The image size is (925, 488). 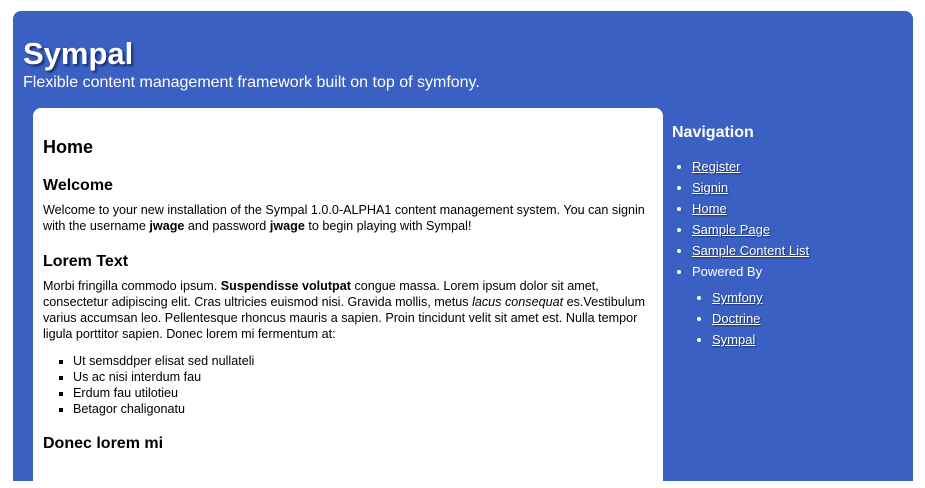 What do you see at coordinates (809, 297) in the screenshot?
I see `powered-by-item: Symfony` at bounding box center [809, 297].